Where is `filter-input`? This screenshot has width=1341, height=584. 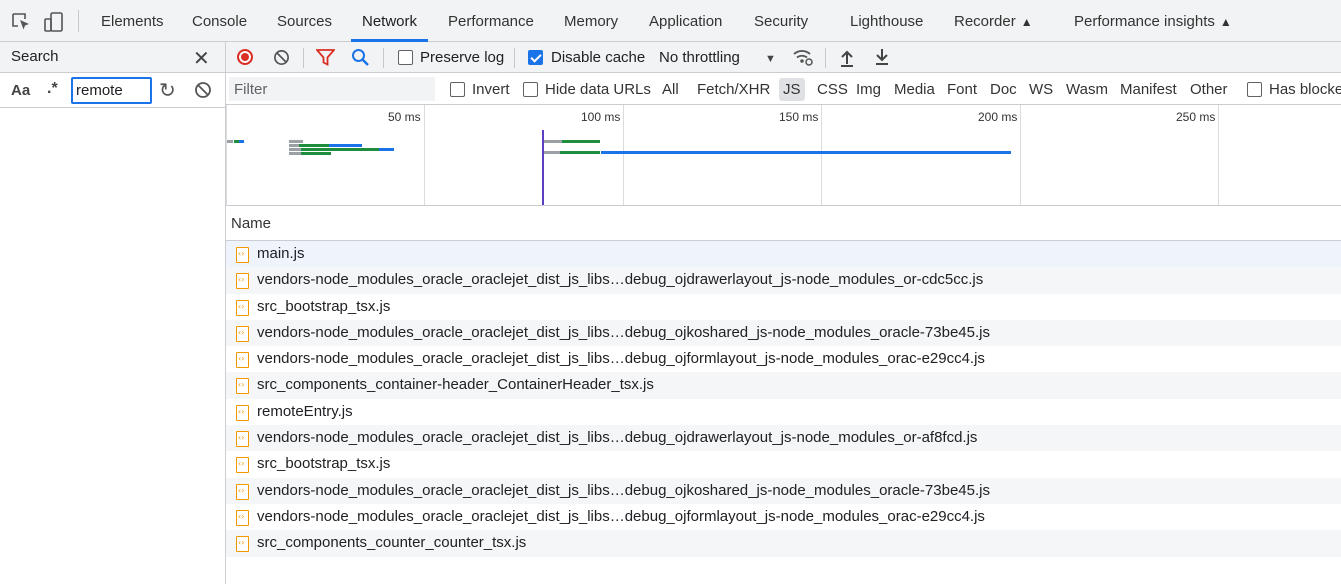 filter-input is located at coordinates (332, 89).